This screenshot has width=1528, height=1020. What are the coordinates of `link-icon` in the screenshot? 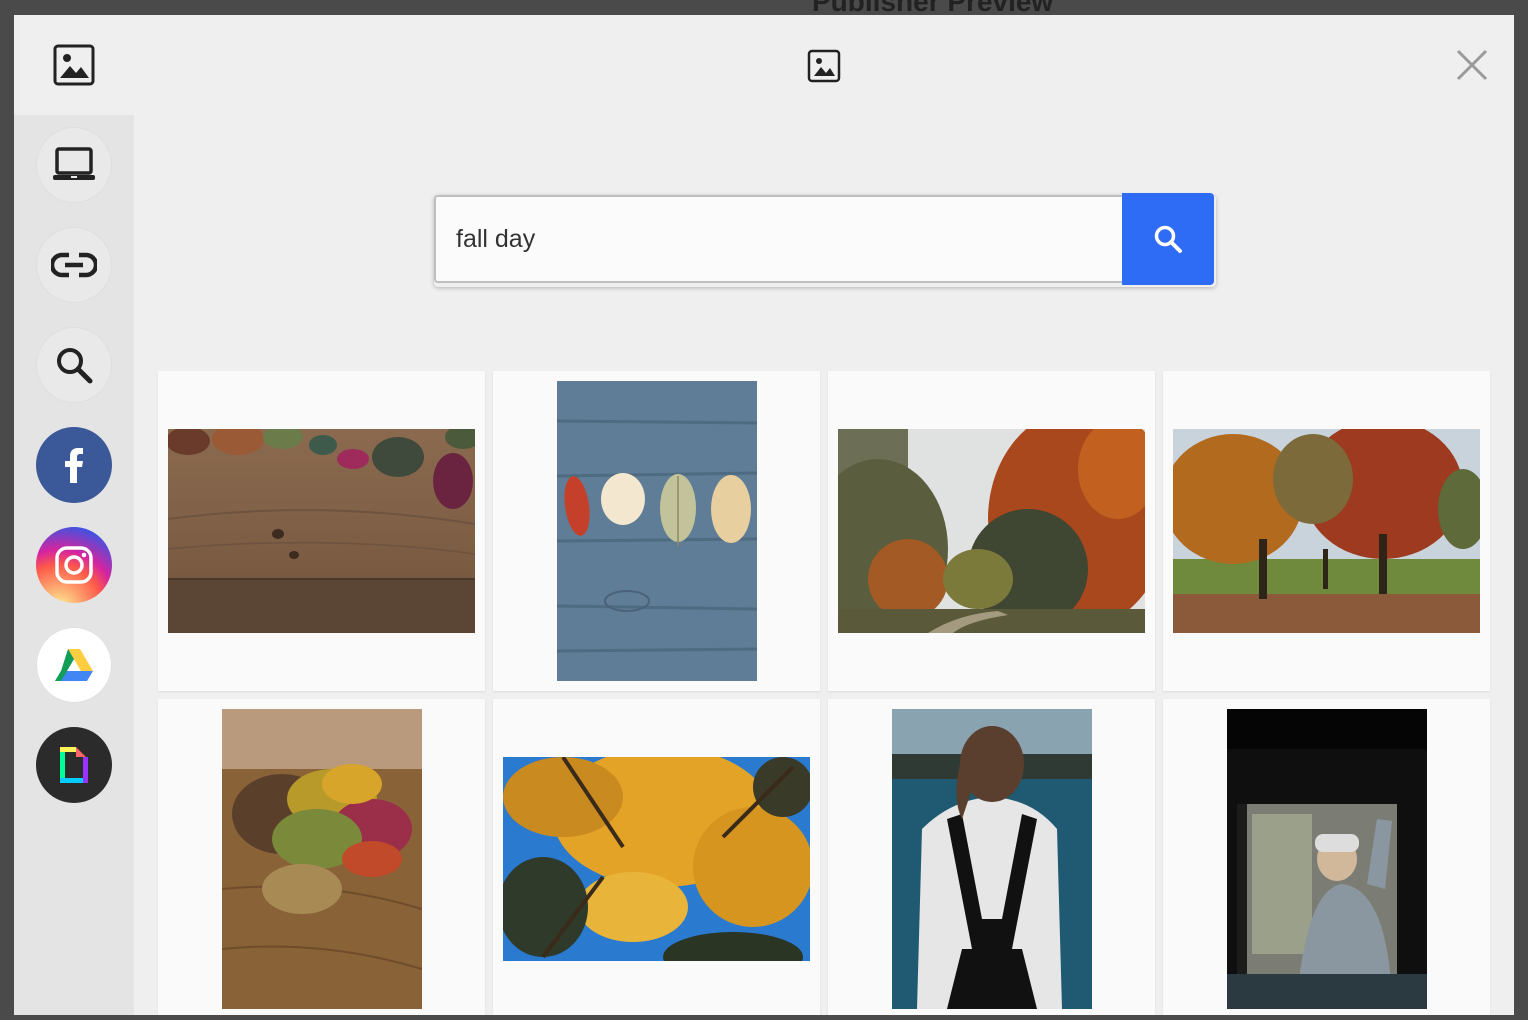 It's located at (74, 265).